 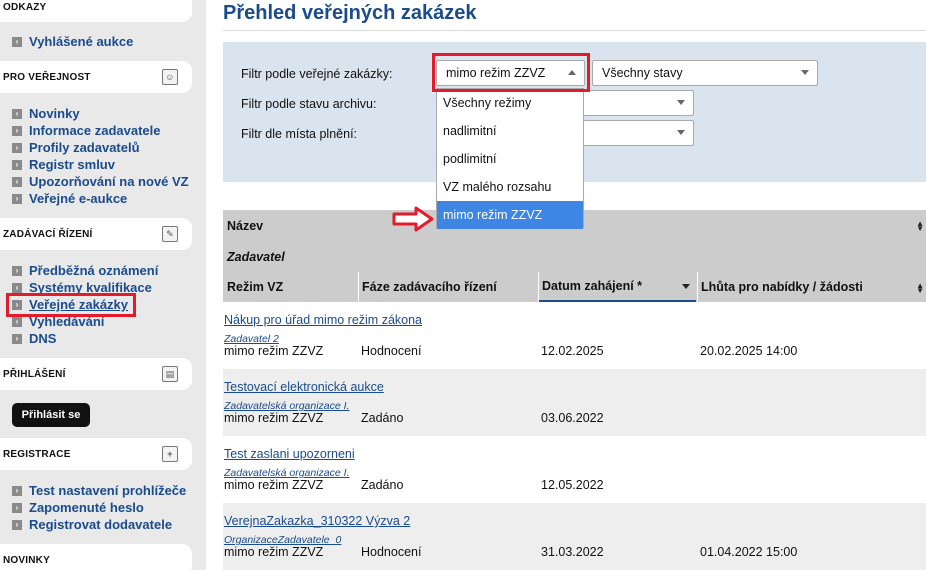 What do you see at coordinates (96, 557) in the screenshot?
I see `section-header-novinky: NOVINKY` at bounding box center [96, 557].